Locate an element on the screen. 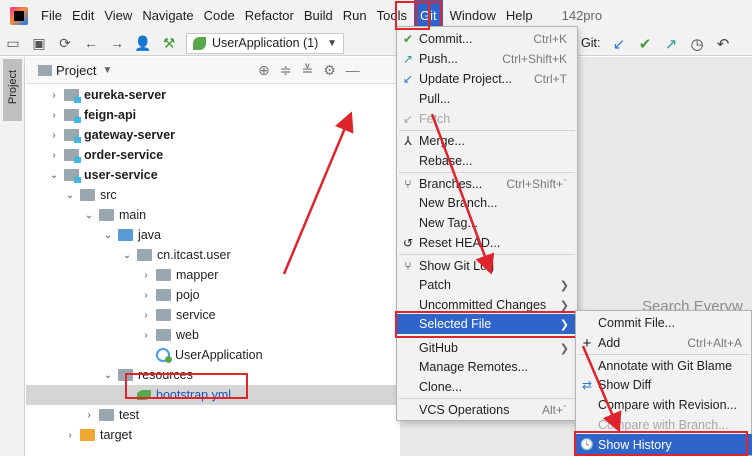  git-menu-show-git-log: ⑂ Show Git Log is located at coordinates (487, 266).